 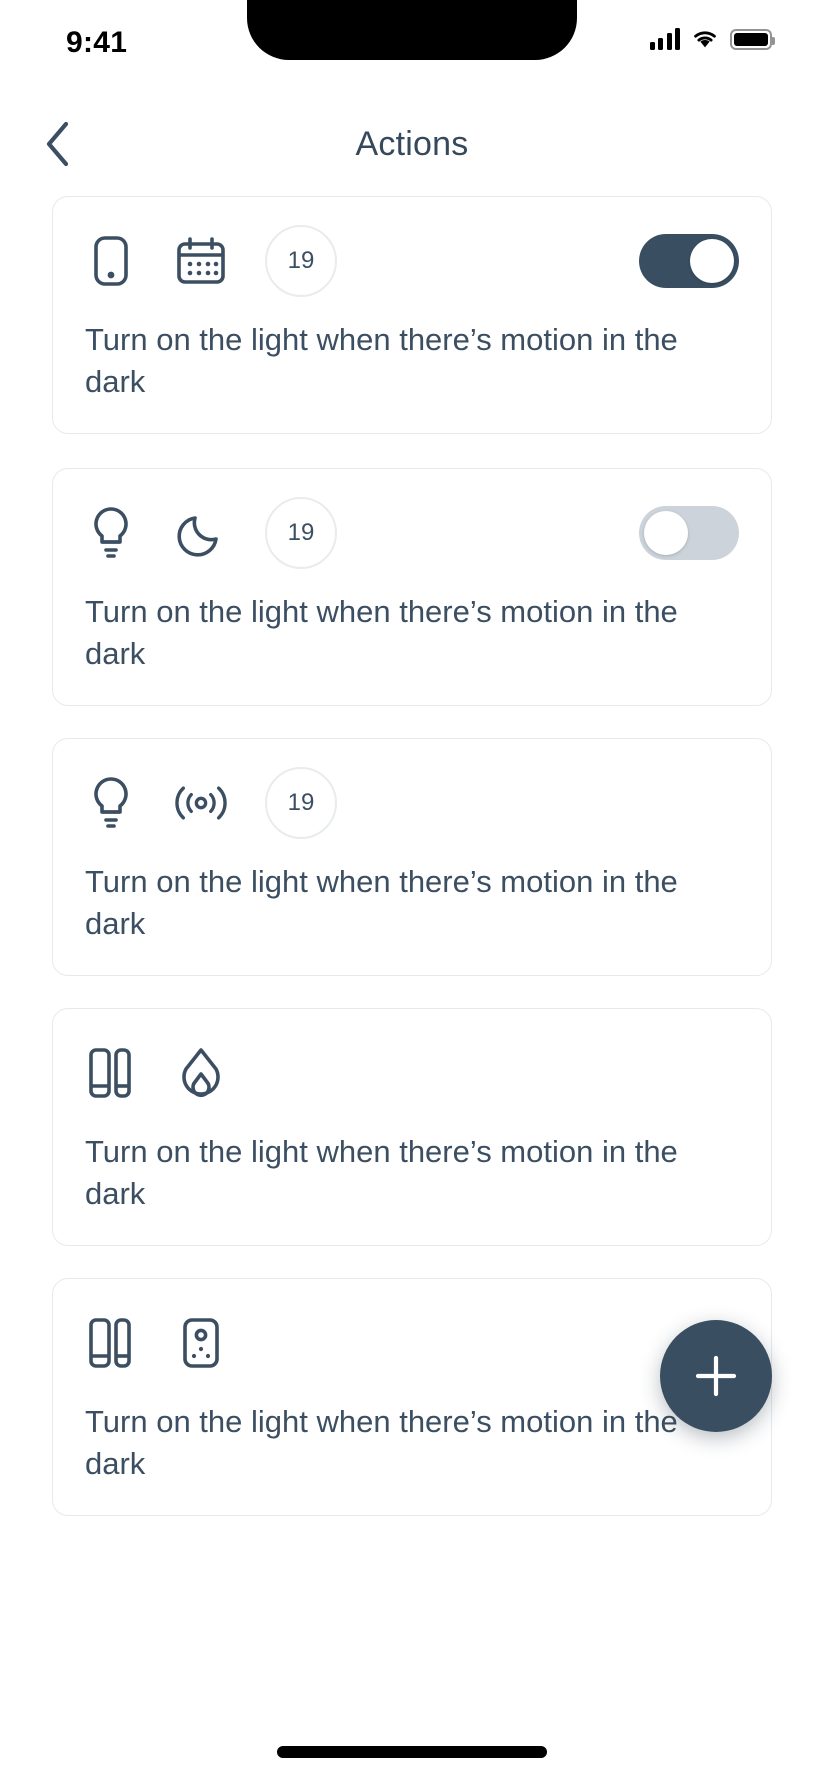 What do you see at coordinates (201, 261) in the screenshot?
I see `calendar-icon` at bounding box center [201, 261].